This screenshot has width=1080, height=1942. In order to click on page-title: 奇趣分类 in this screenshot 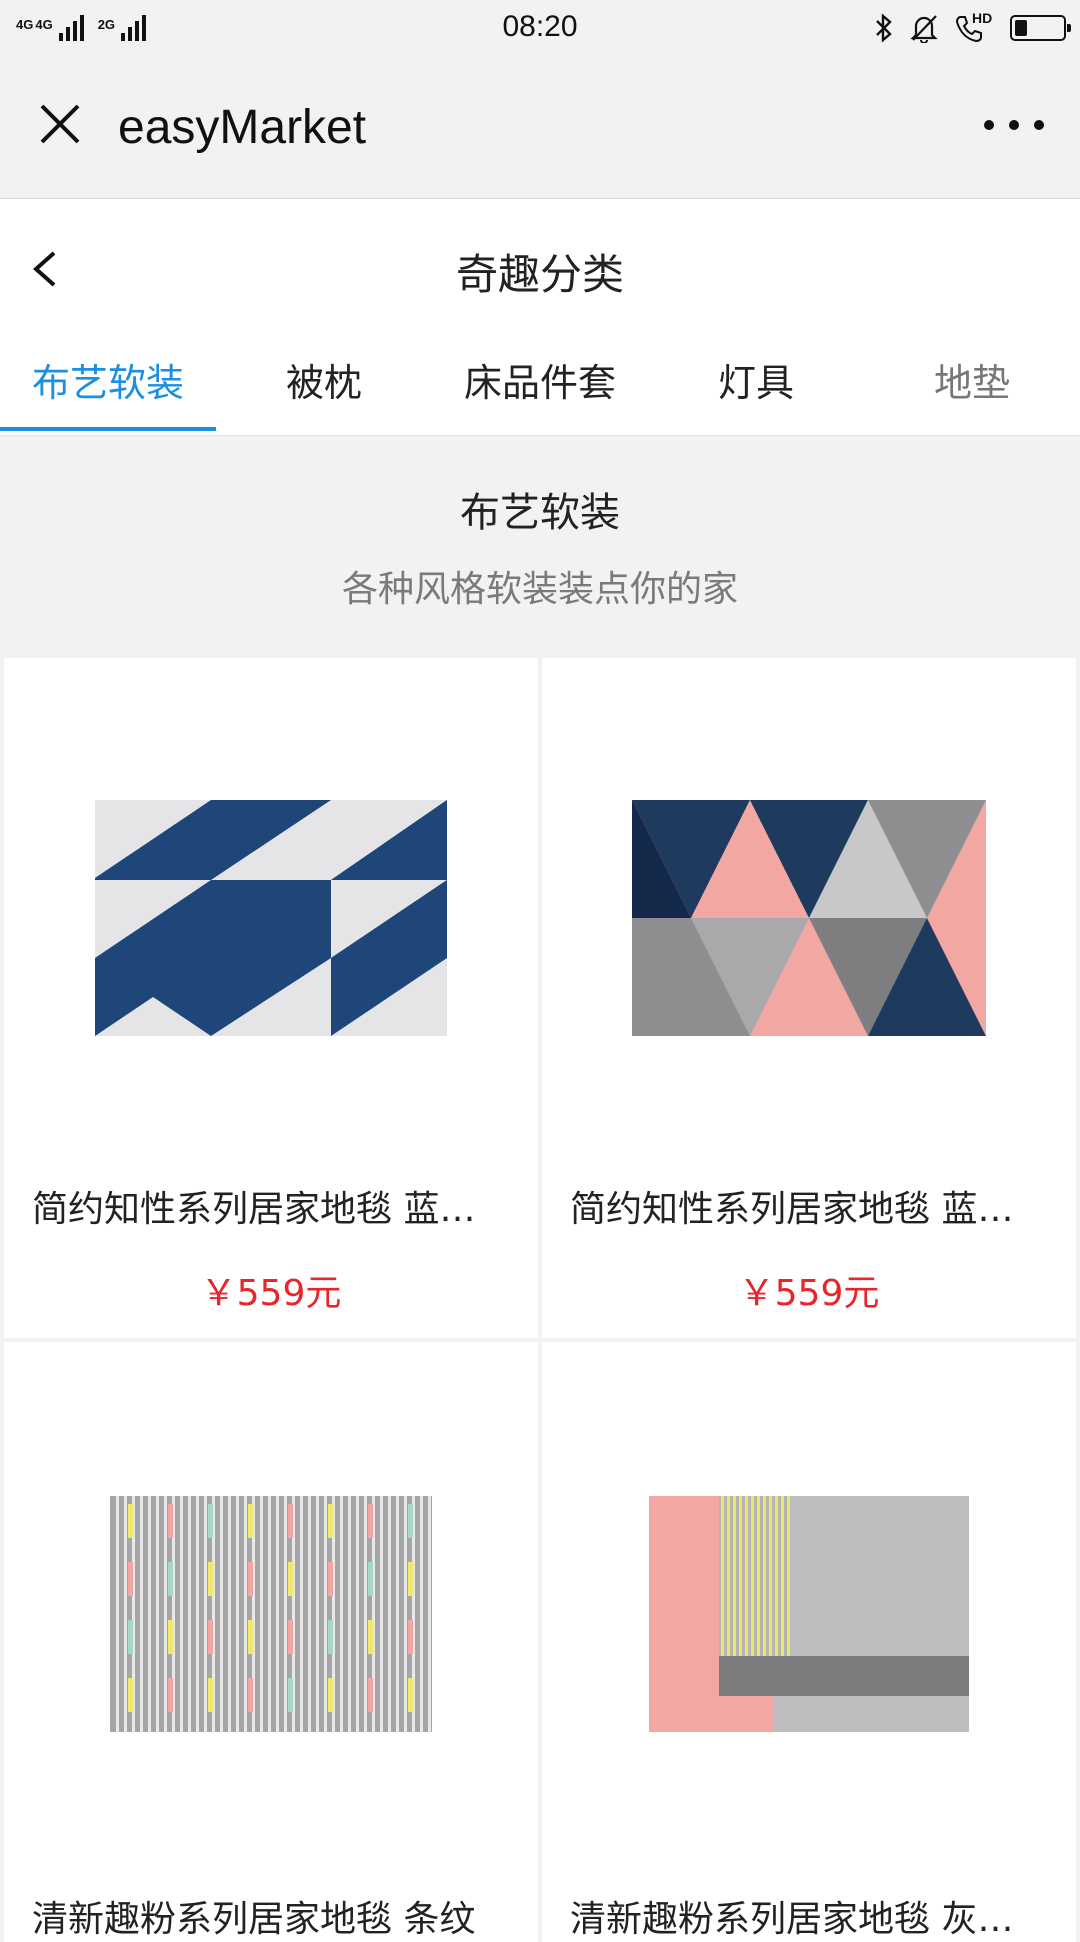, I will do `click(539, 274)`.